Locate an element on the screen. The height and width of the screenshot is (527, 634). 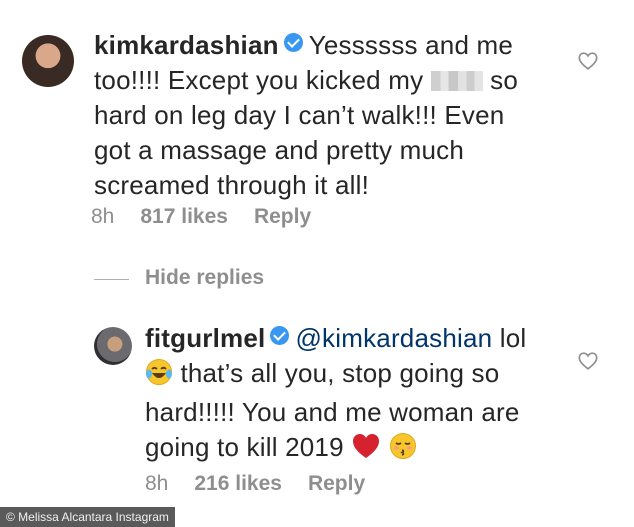
comment-username: fitgurlmel is located at coordinates (205, 338).